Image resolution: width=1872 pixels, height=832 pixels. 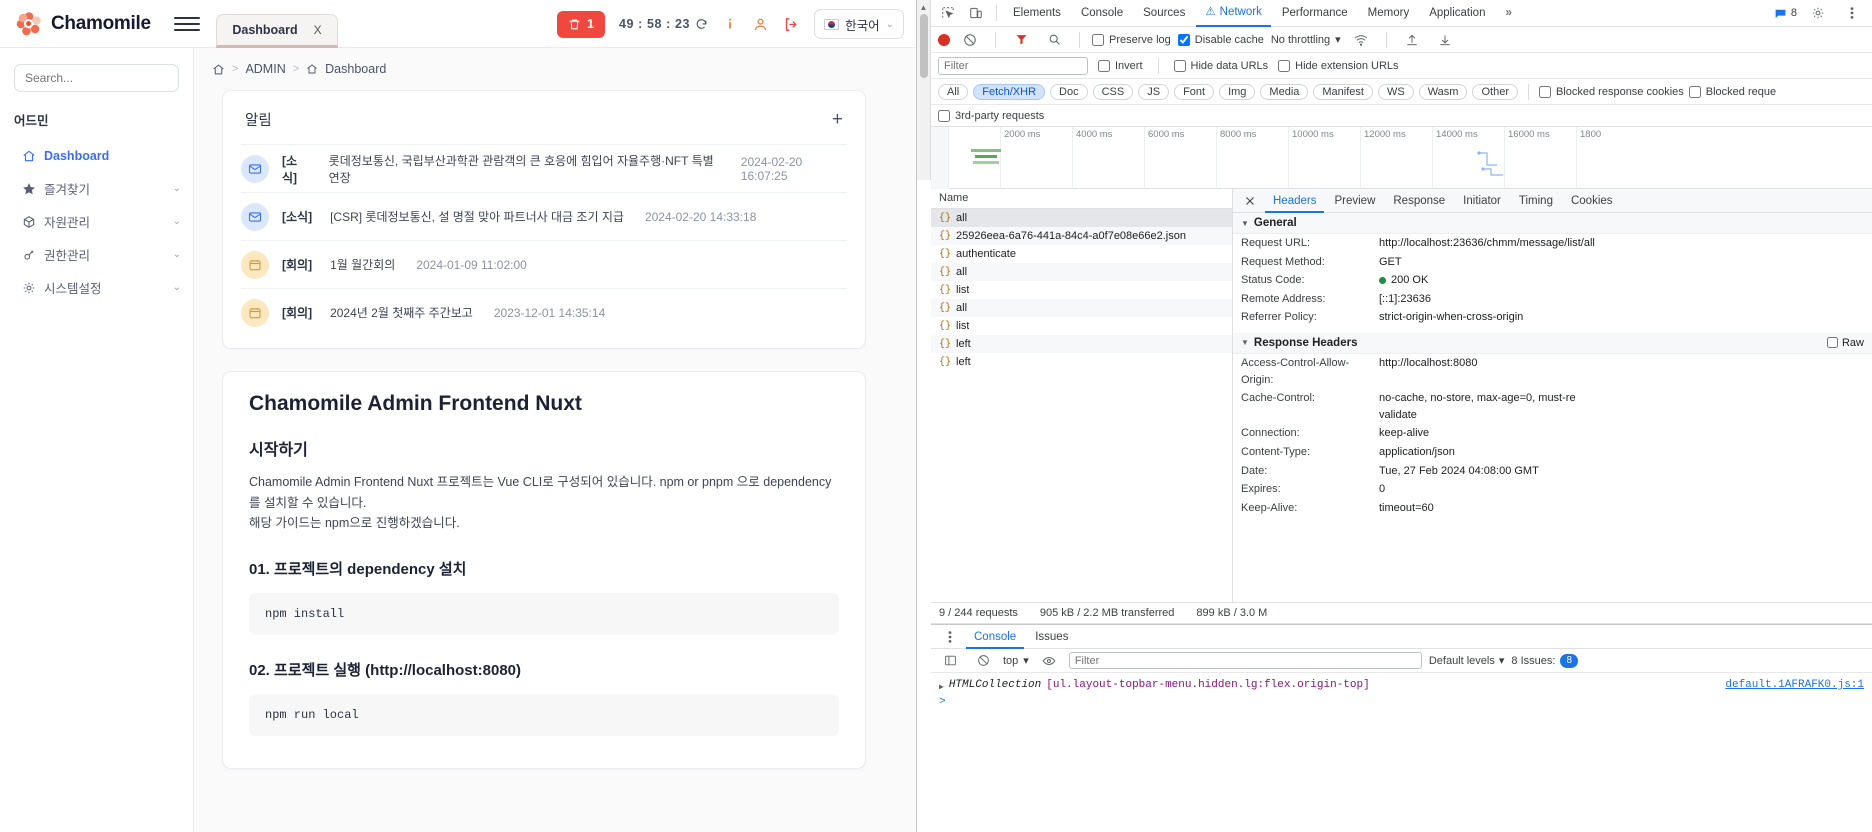 I want to click on console-sidebar-icon, so click(x=950, y=661).